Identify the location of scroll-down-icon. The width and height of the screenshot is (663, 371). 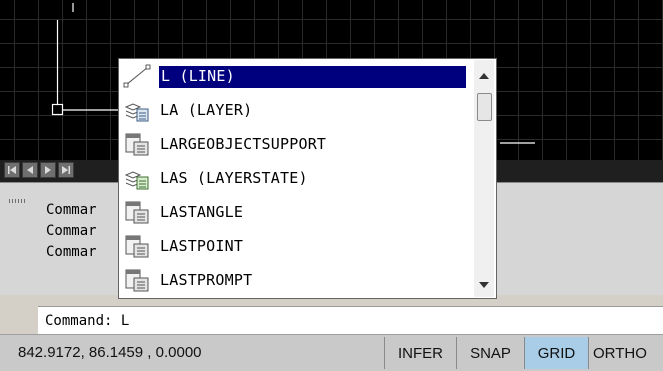
(484, 285).